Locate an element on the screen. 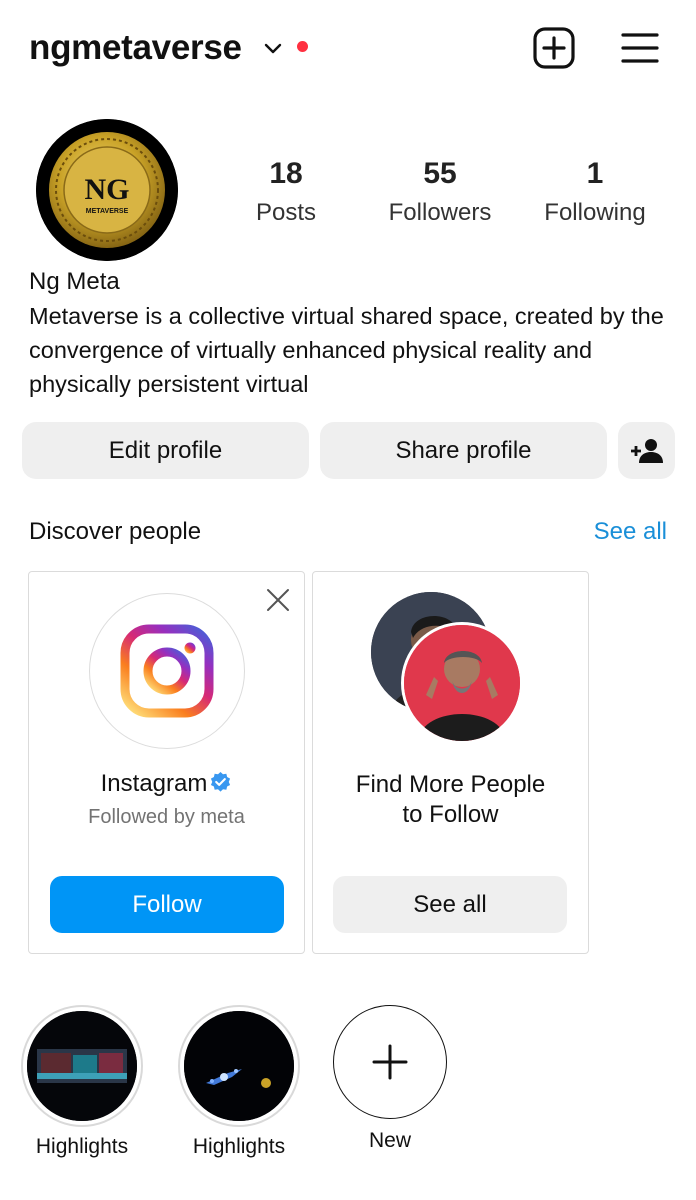 This screenshot has height=1200, width=696. following-count: 1 is located at coordinates (595, 173).